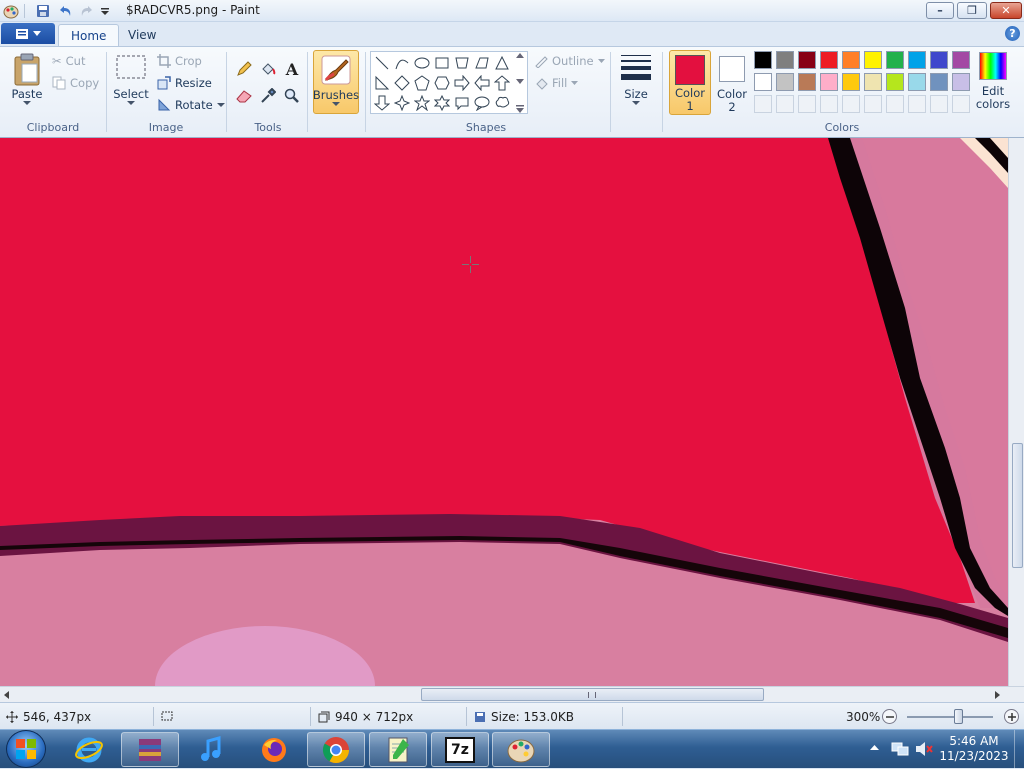 This screenshot has height=769, width=1024. What do you see at coordinates (732, 83) in the screenshot?
I see `color2-button: Color 2` at bounding box center [732, 83].